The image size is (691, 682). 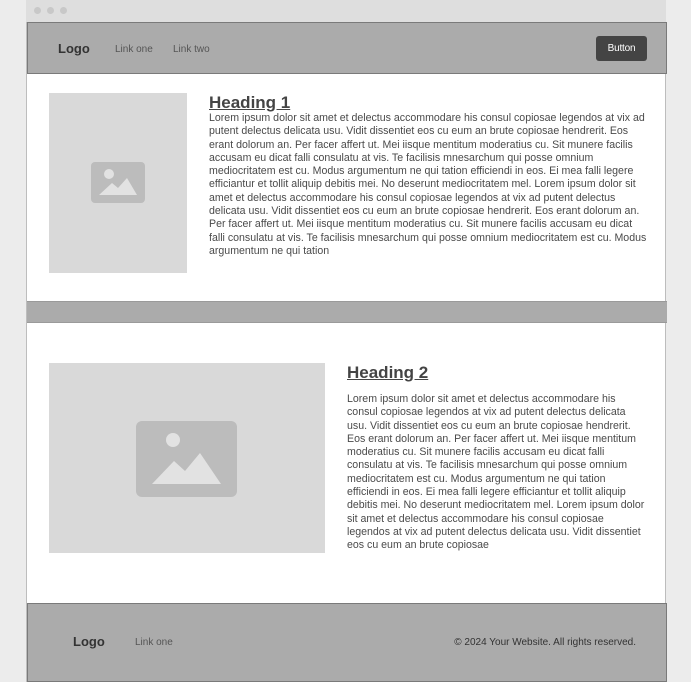 What do you see at coordinates (89, 641) in the screenshot?
I see `footer-logo: Logo` at bounding box center [89, 641].